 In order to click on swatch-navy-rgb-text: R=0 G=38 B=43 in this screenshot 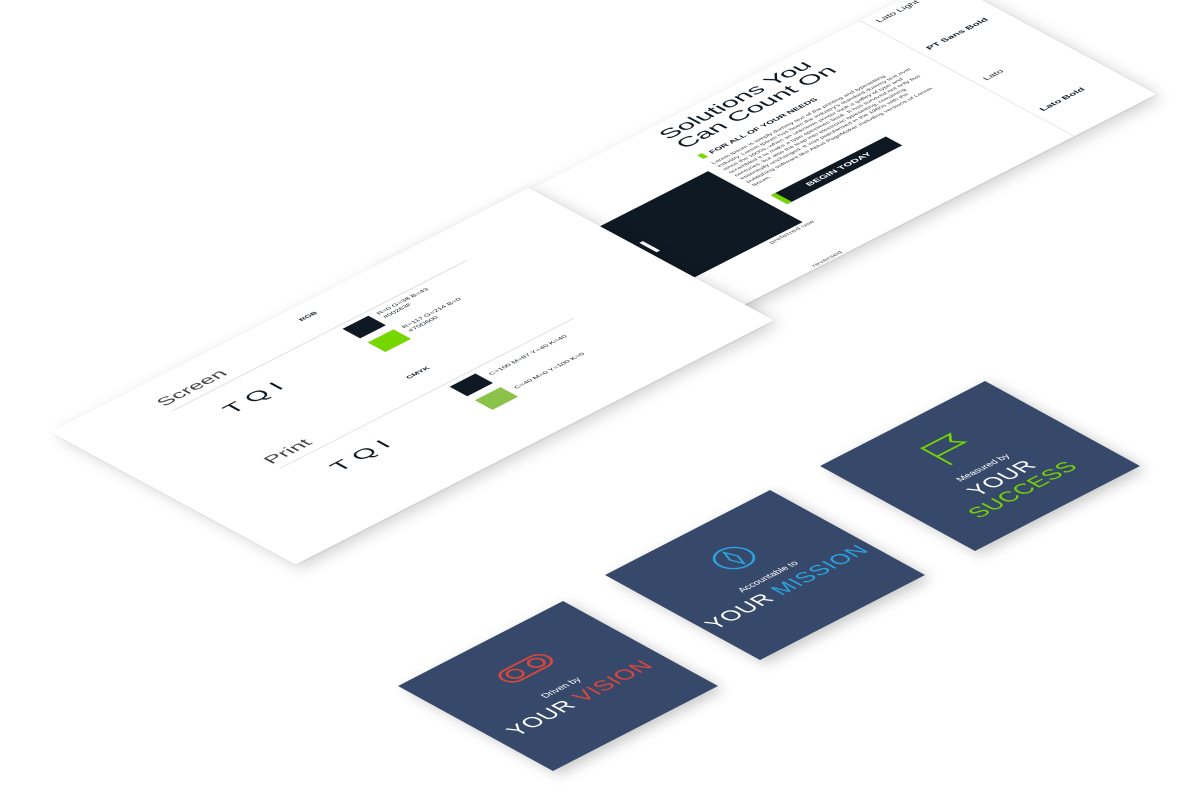, I will do `click(402, 301)`.